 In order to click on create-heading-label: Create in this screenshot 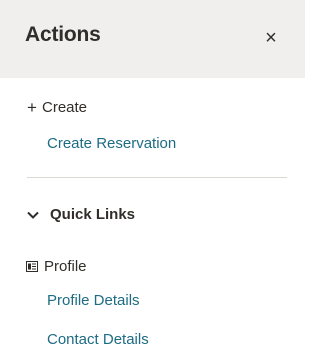, I will do `click(65, 107)`.